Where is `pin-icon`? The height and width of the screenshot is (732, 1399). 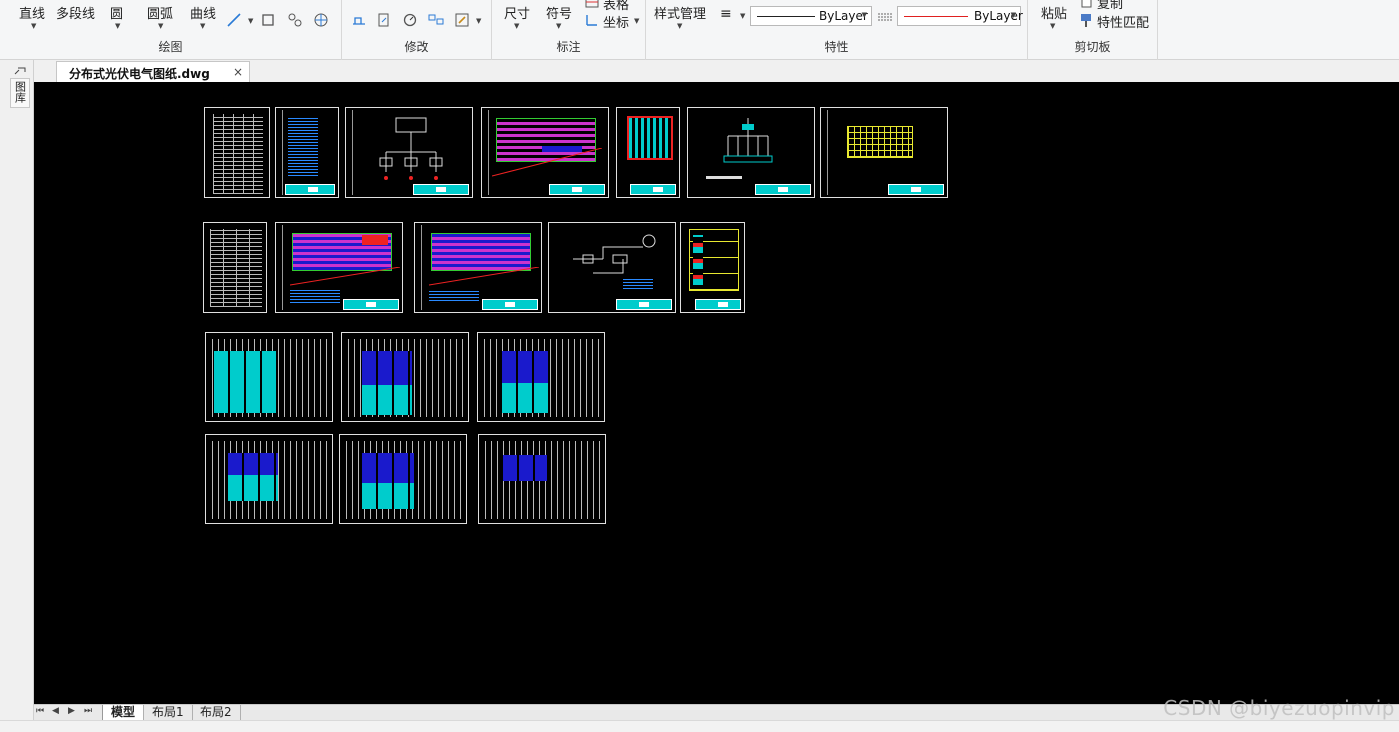 pin-icon is located at coordinates (20, 71).